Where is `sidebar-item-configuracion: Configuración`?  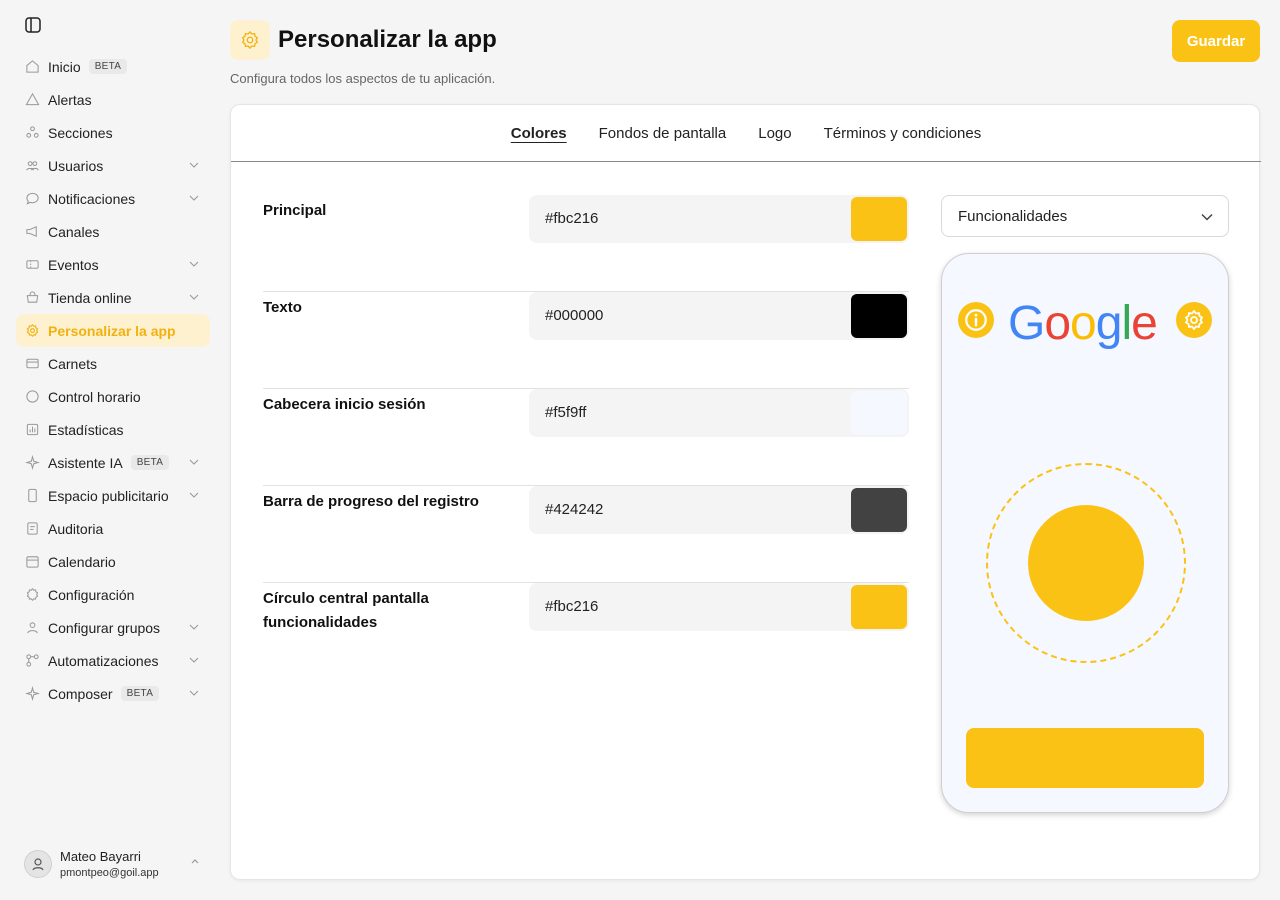
sidebar-item-configuracion: Configuración is located at coordinates (113, 594).